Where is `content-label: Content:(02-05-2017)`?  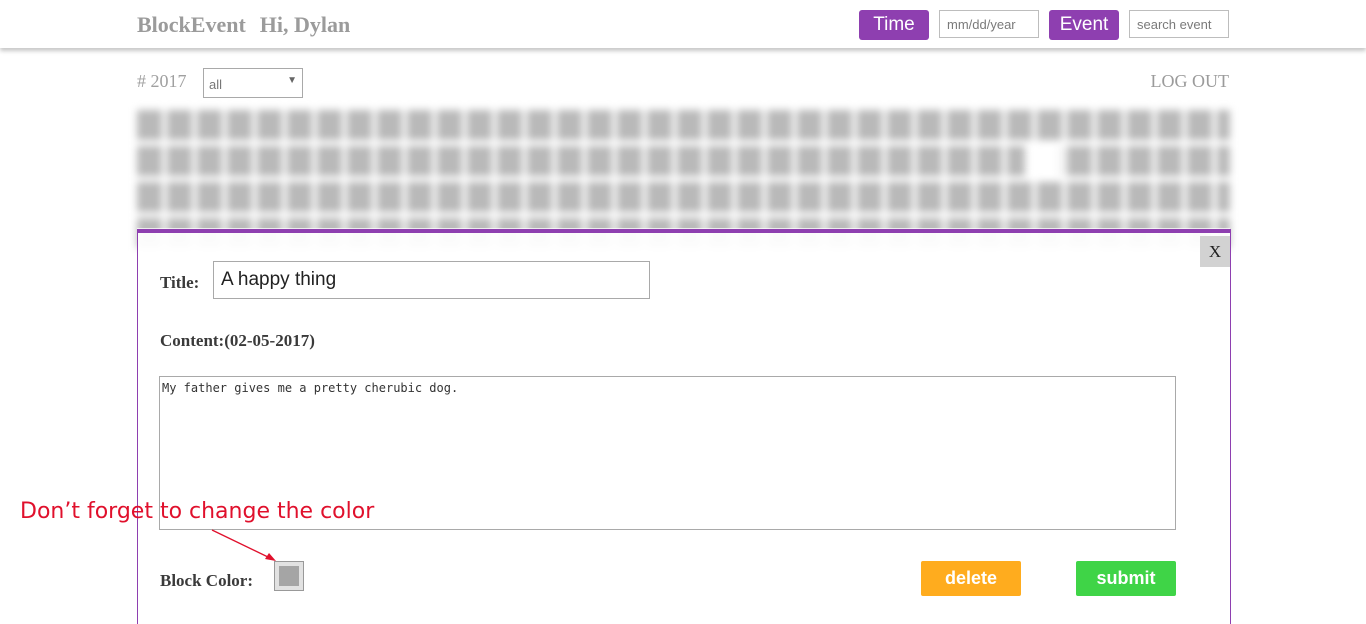
content-label: Content:(02-05-2017) is located at coordinates (237, 340).